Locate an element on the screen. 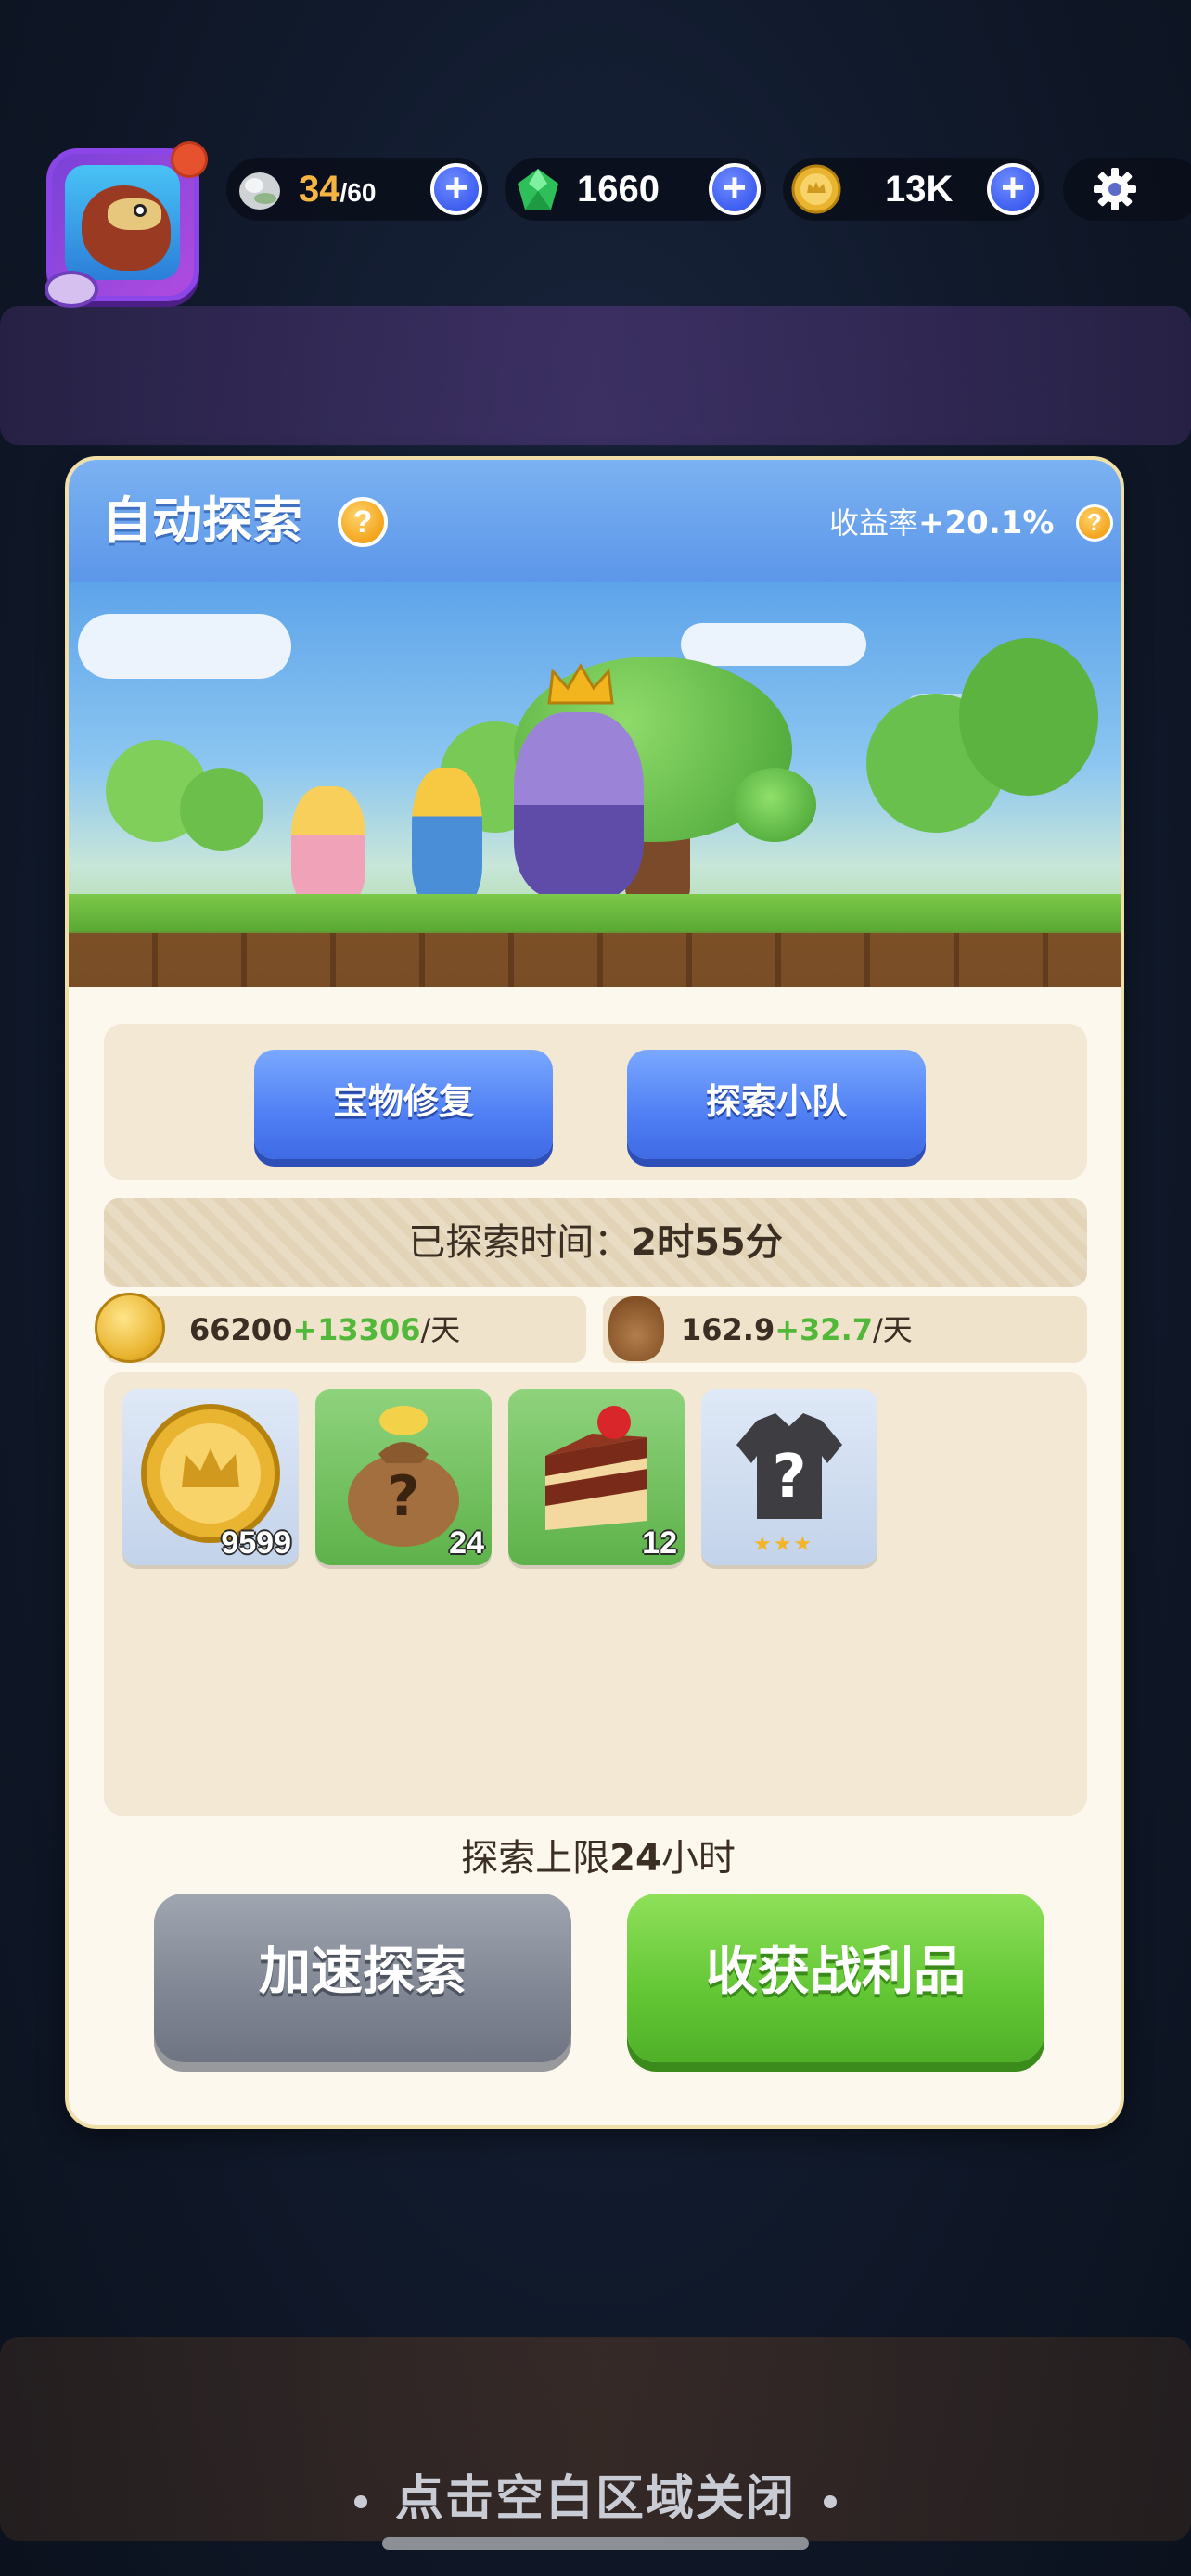  mystery-armor-icon: ? is located at coordinates (789, 1466).